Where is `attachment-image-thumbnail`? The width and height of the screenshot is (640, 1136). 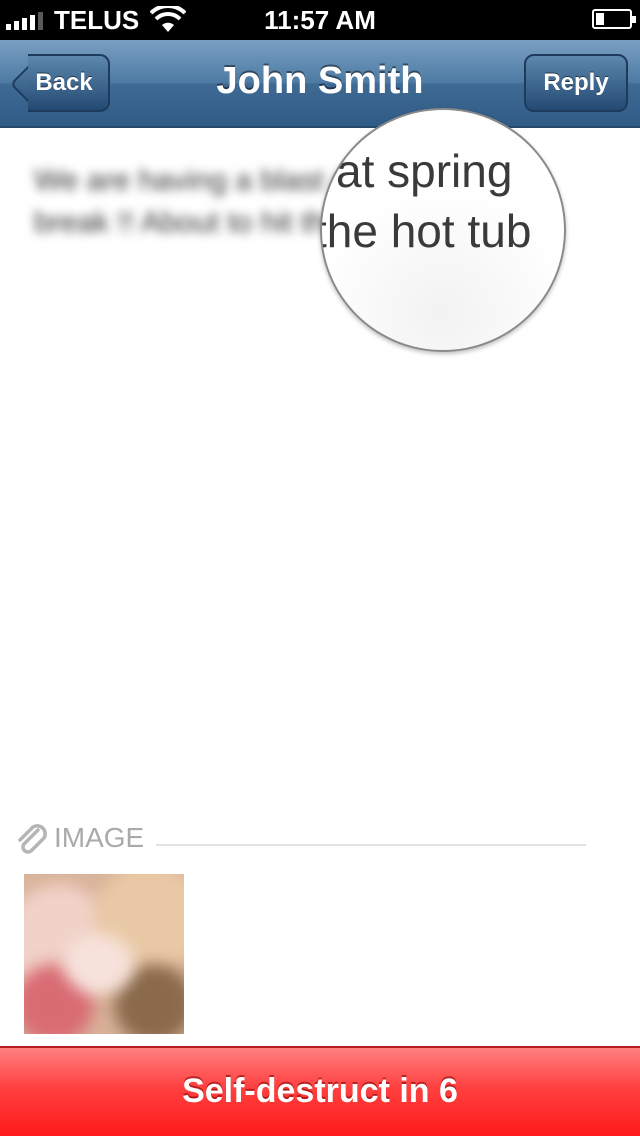
attachment-image-thumbnail is located at coordinates (104, 954).